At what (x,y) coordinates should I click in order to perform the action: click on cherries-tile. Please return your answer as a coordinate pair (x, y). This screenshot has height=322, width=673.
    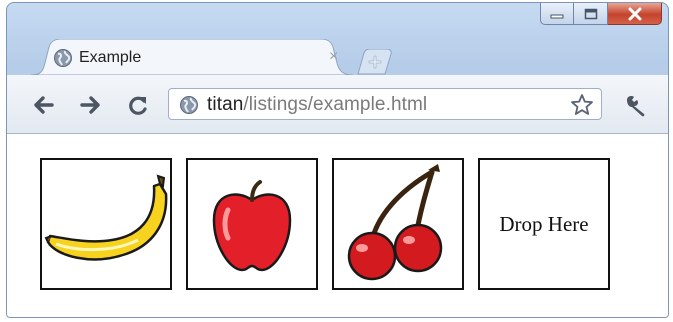
    Looking at the image, I should click on (398, 224).